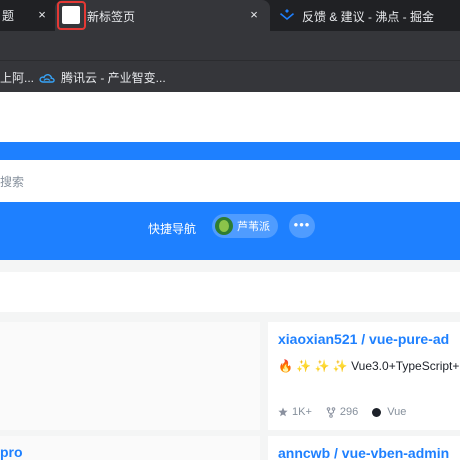 This screenshot has height=460, width=460. What do you see at coordinates (283, 412) in the screenshot?
I see `star-icon` at bounding box center [283, 412].